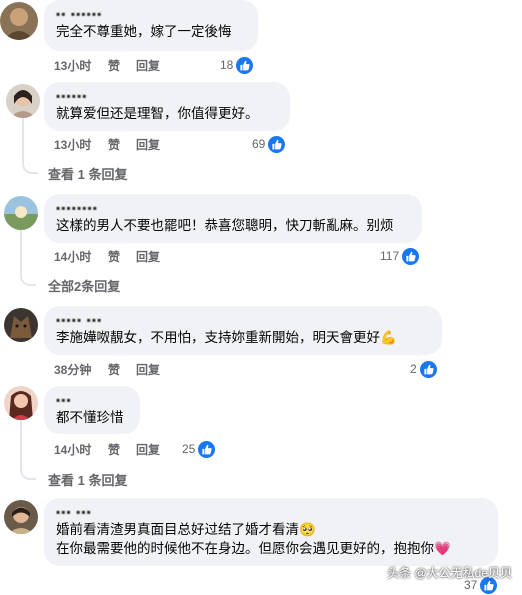  I want to click on comment-text-line-1: 婚前看清渣男真面目总好过结了婚才看清🥺, so click(271, 529).